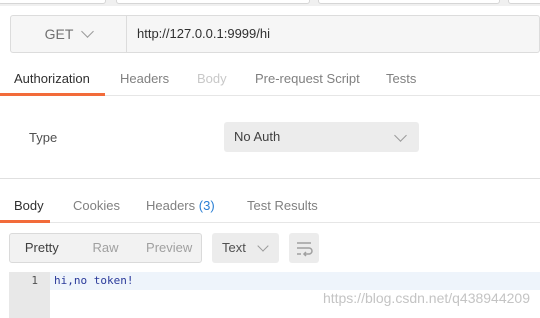  Describe the element at coordinates (59, 34) in the screenshot. I see `method-label: GET` at that location.